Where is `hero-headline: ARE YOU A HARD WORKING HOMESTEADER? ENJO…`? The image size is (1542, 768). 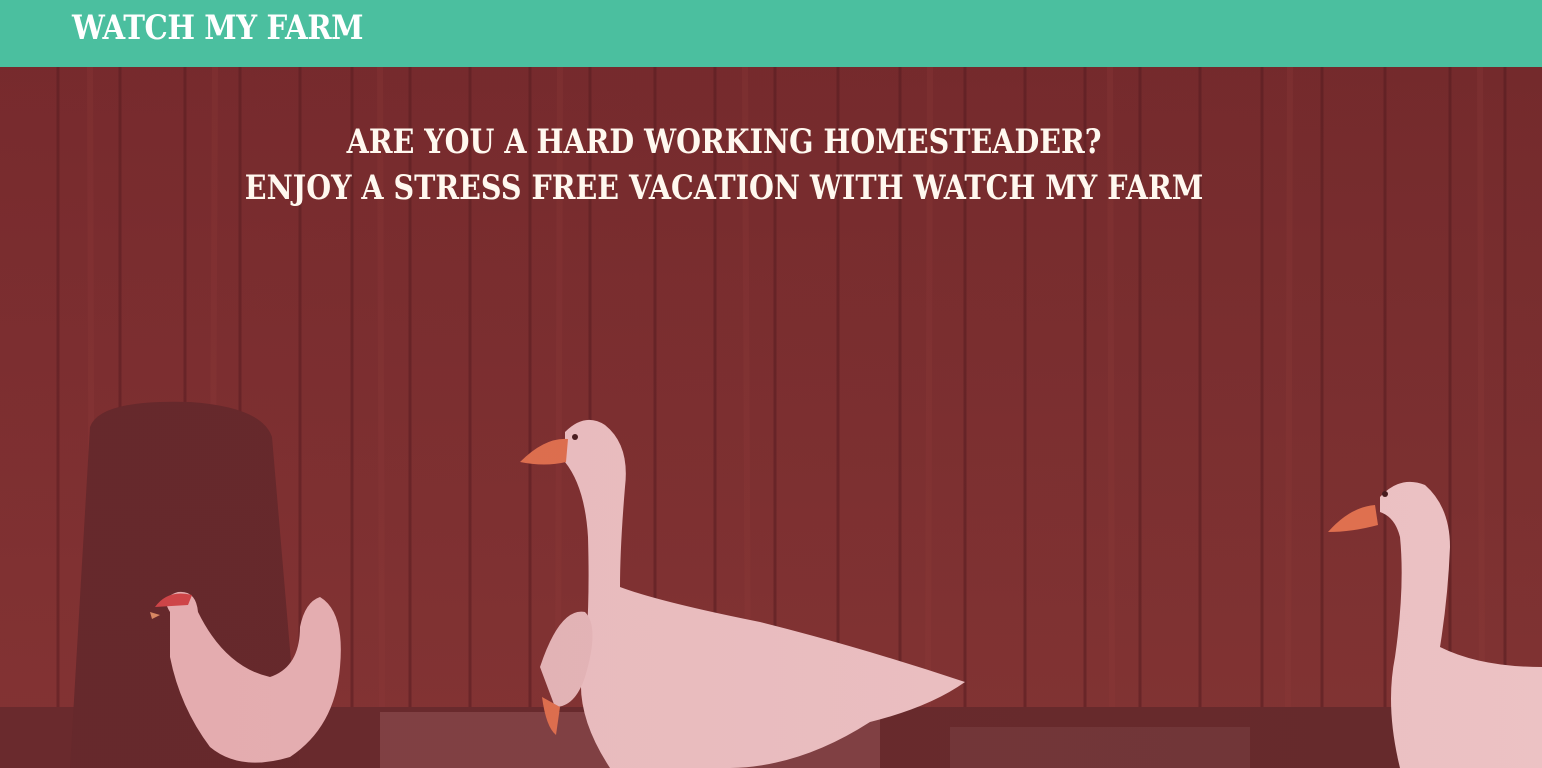
hero-headline: ARE YOU A HARD WORKING HOMESTEADER? ENJO… is located at coordinates (724, 165).